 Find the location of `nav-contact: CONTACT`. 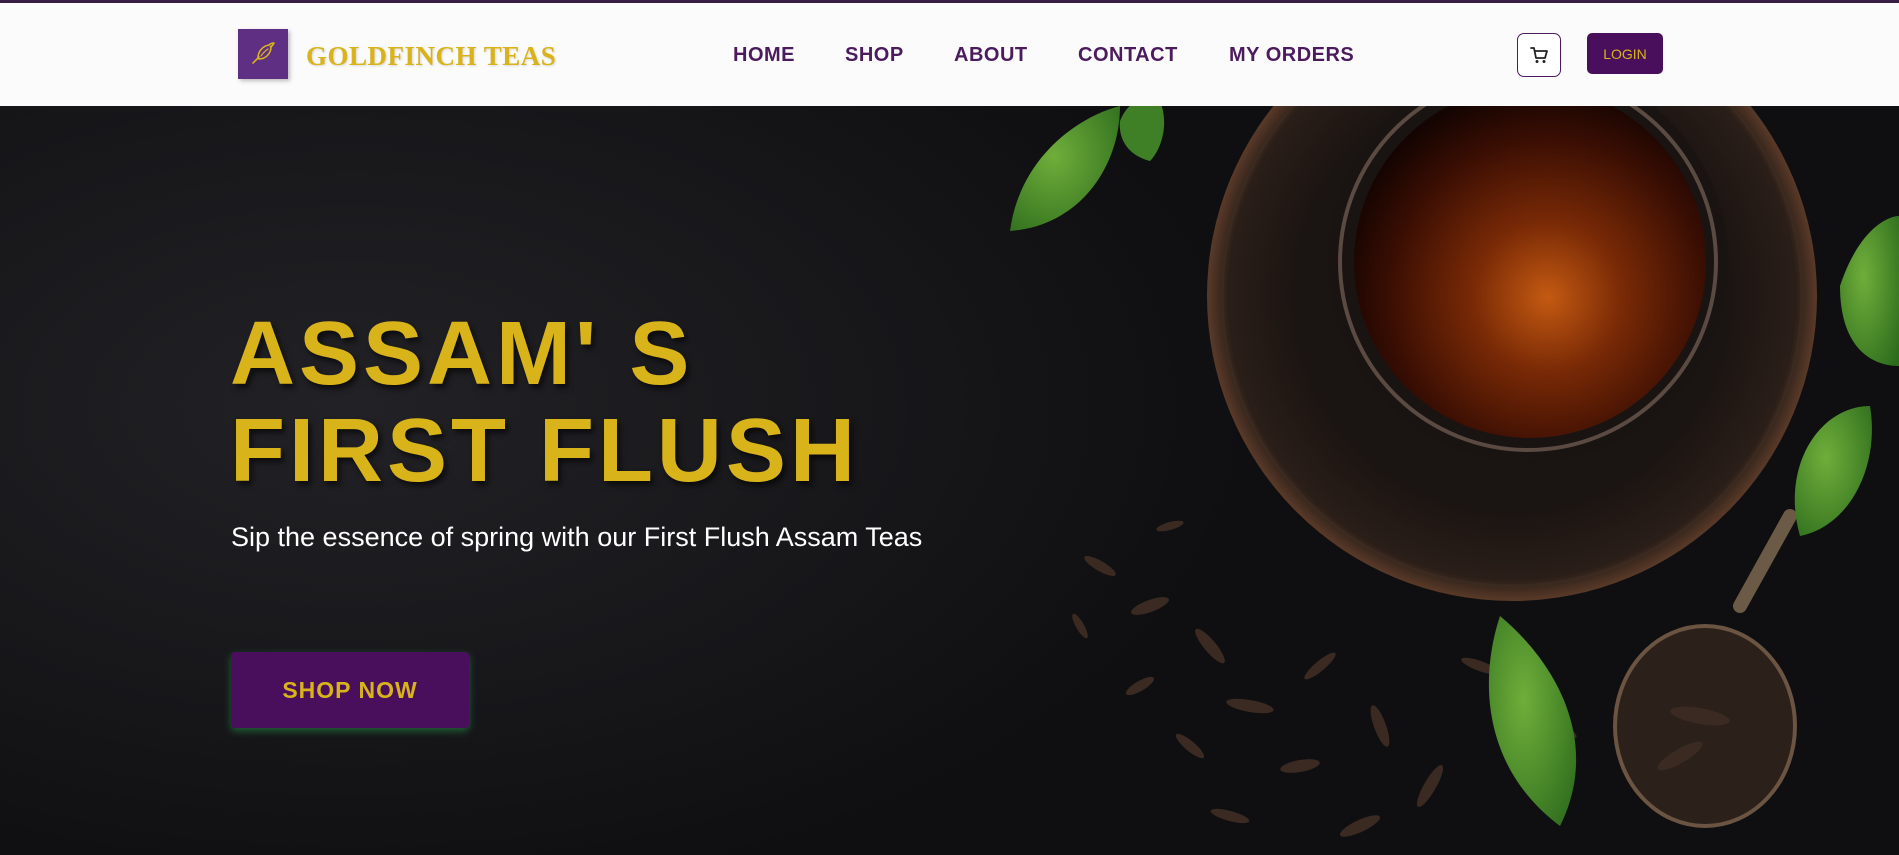

nav-contact: CONTACT is located at coordinates (1128, 55).